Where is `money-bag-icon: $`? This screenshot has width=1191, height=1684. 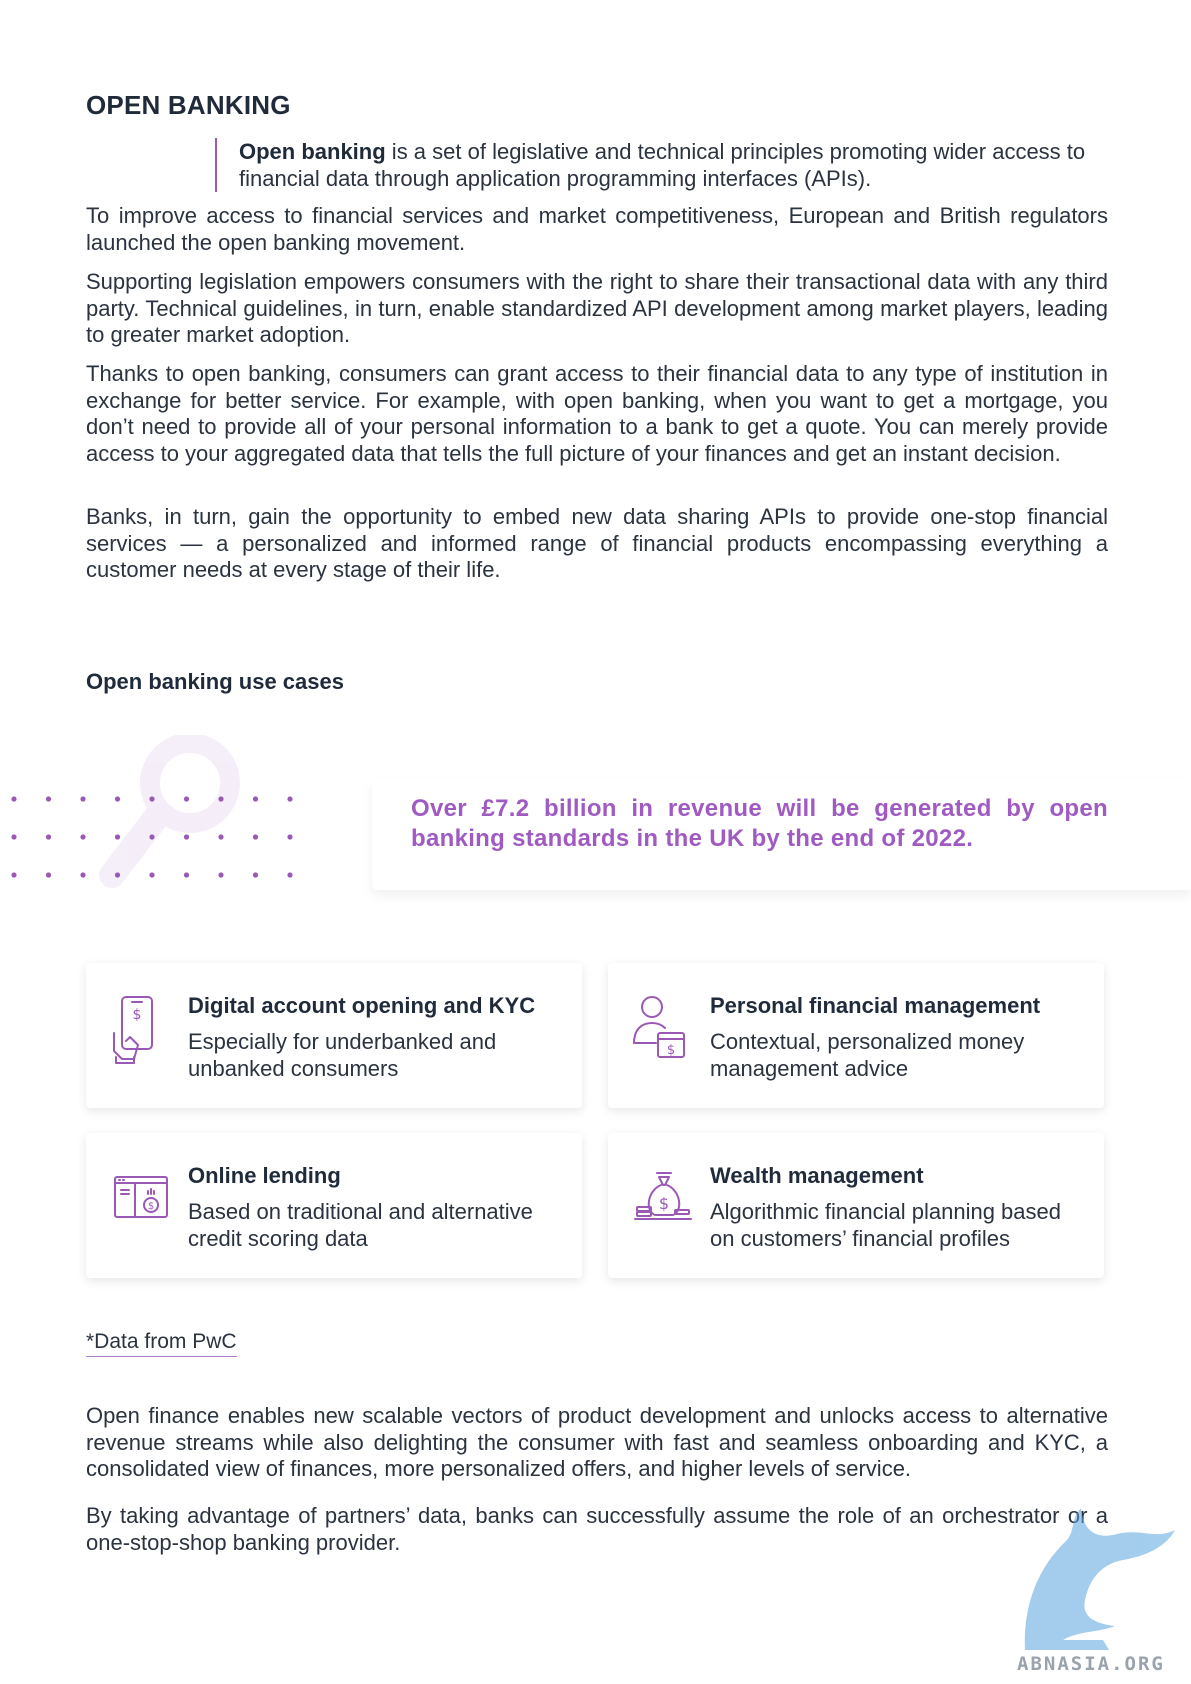 money-bag-icon: $ is located at coordinates (663, 1196).